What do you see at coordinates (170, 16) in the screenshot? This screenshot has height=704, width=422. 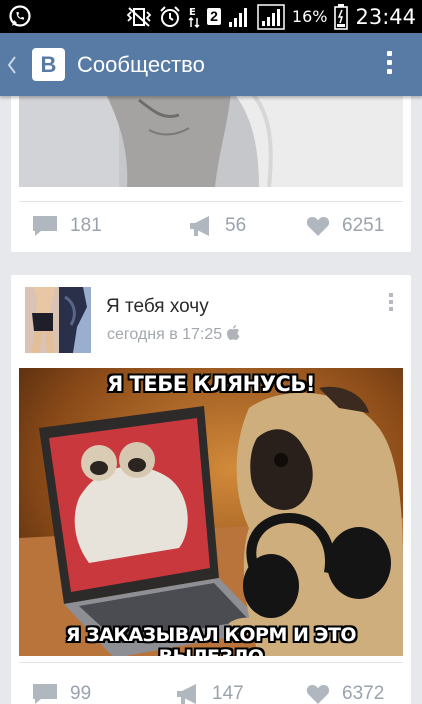 I see `alarm-icon` at bounding box center [170, 16].